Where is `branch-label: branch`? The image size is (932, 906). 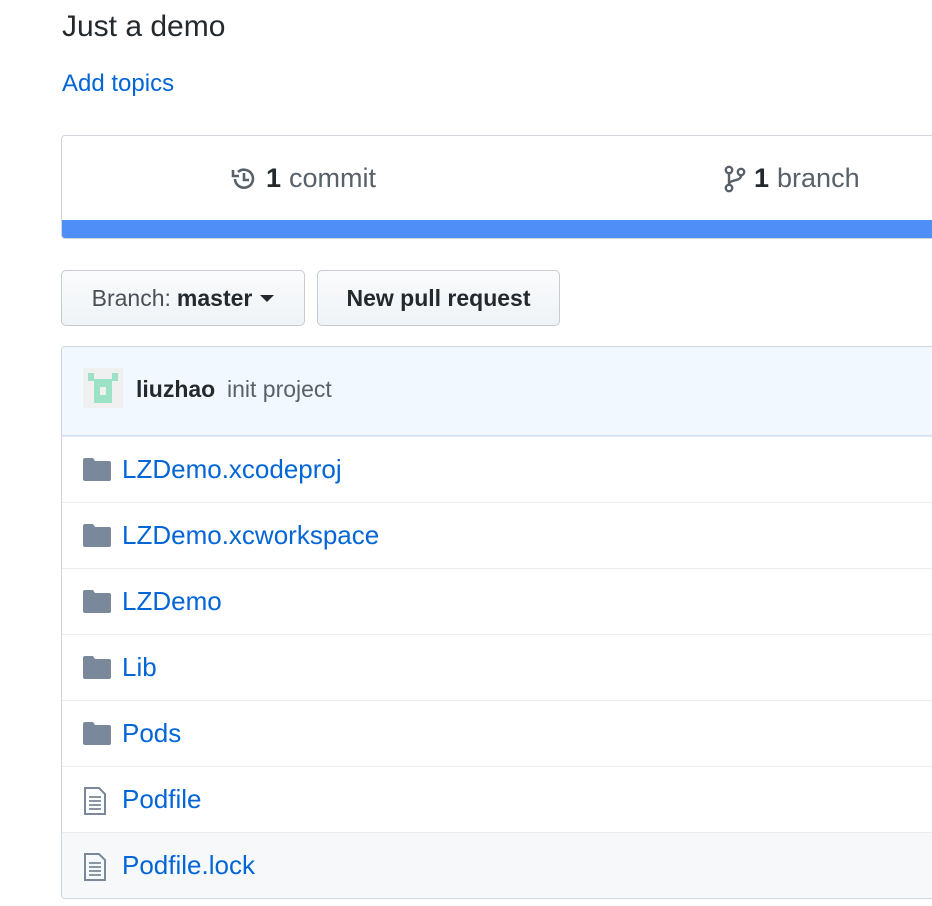
branch-label: branch is located at coordinates (818, 178).